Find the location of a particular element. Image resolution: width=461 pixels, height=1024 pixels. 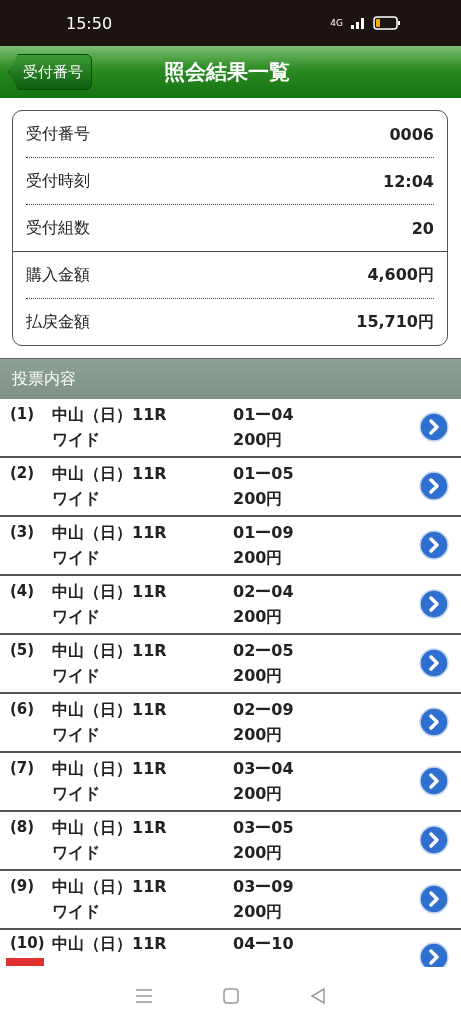

page-title: 照会結果一覧 is located at coordinates (227, 72).